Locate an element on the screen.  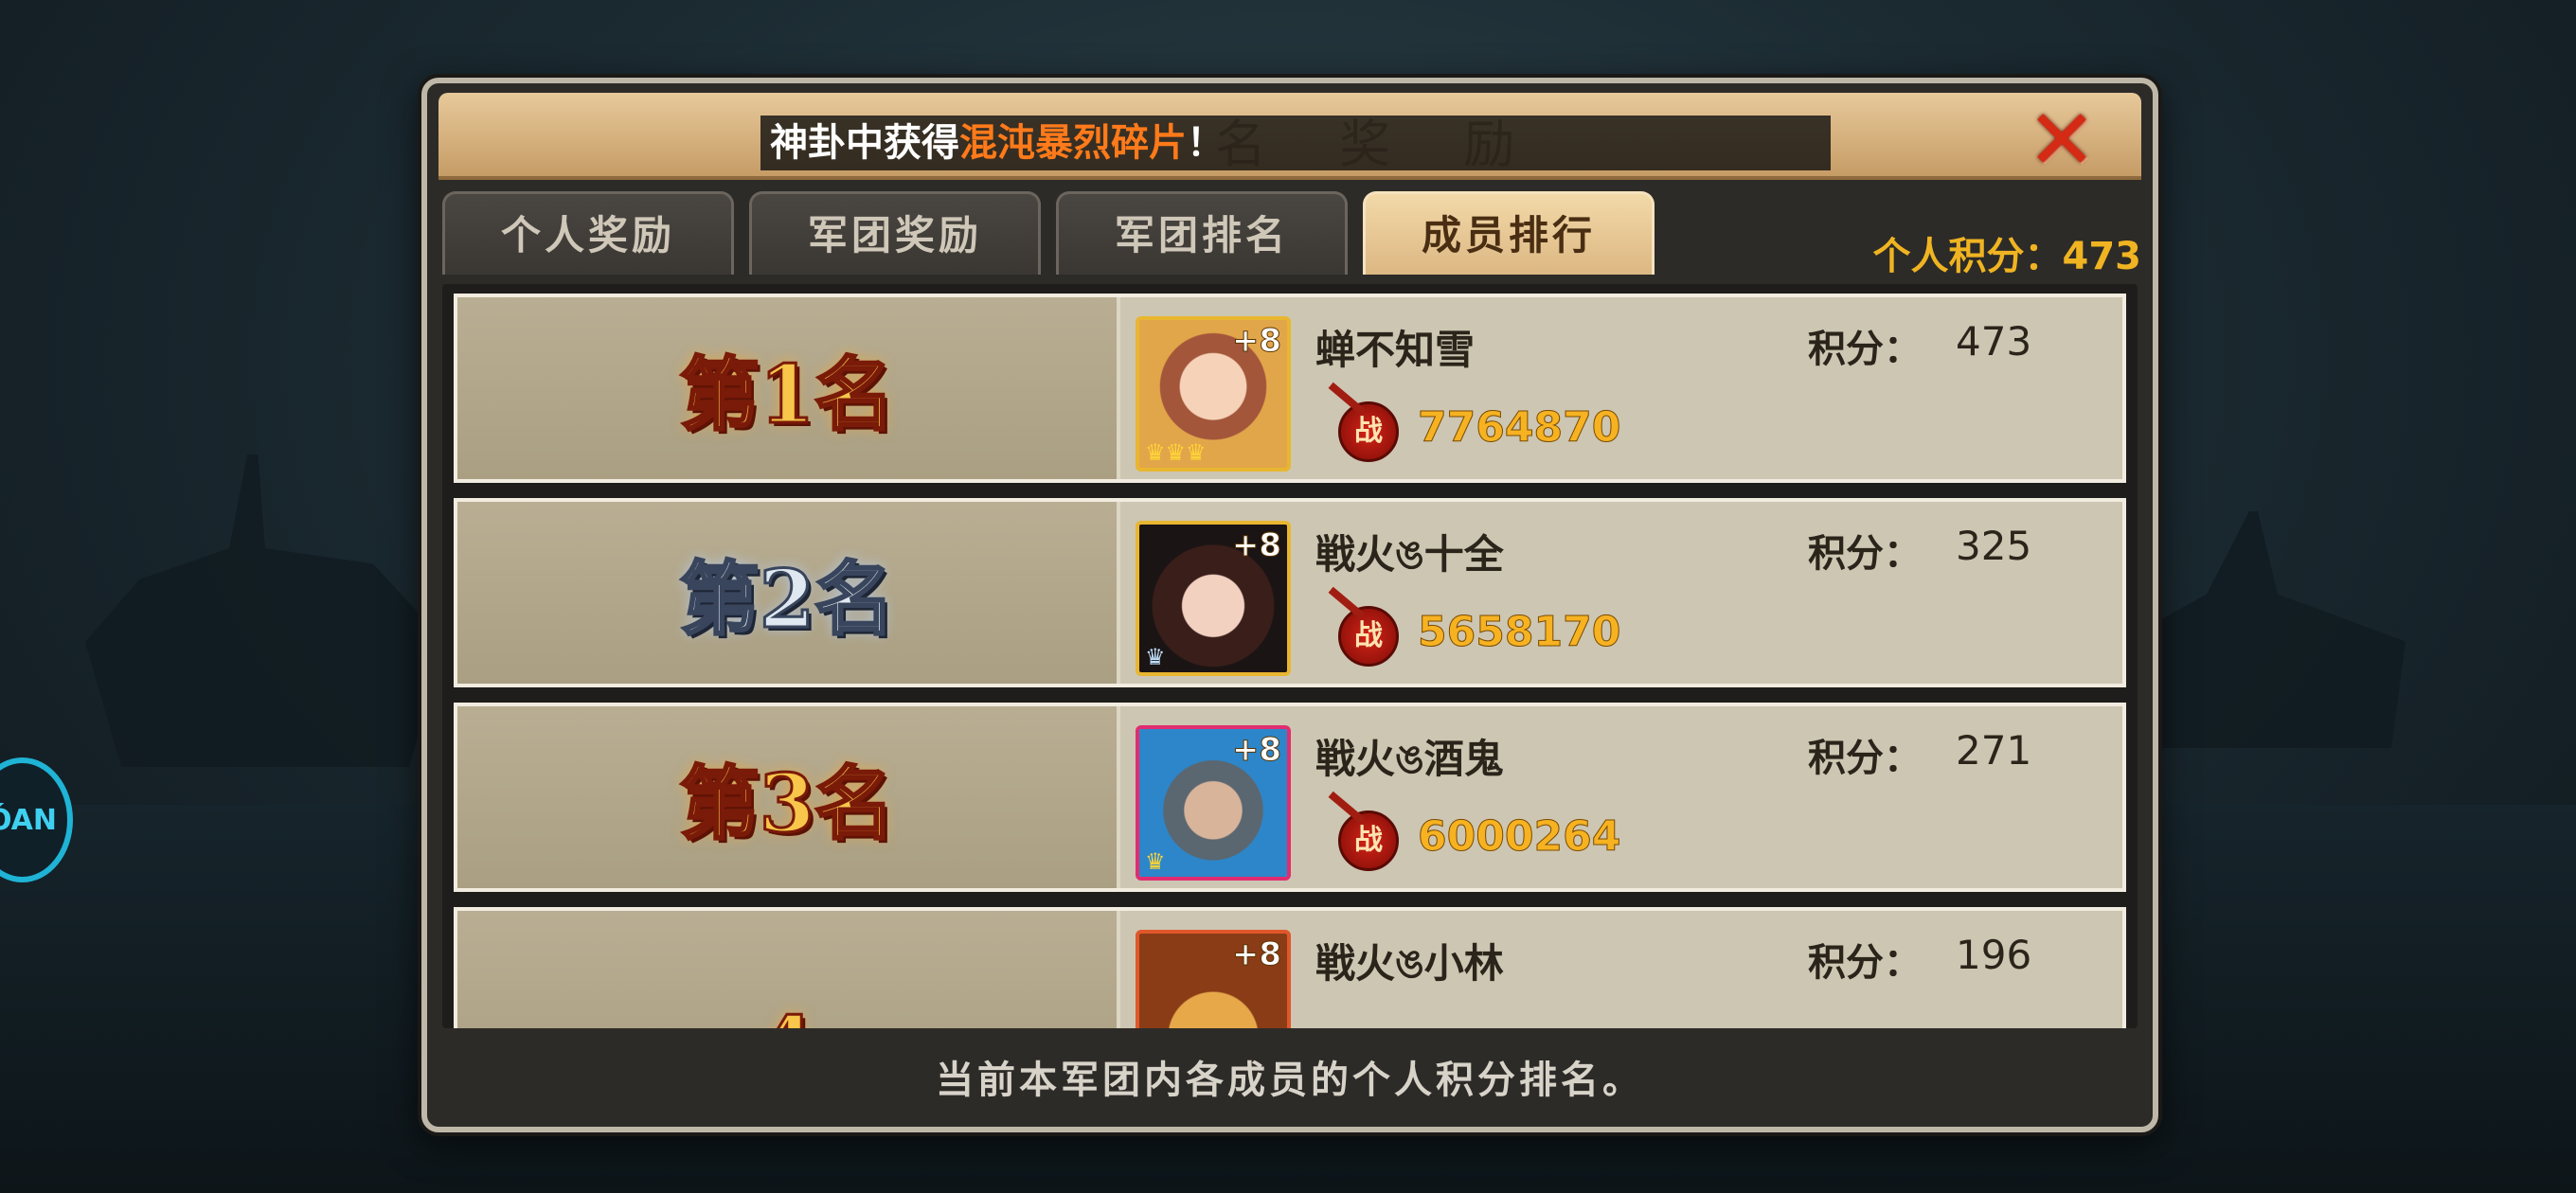
member-score: 325 is located at coordinates (1994, 546).